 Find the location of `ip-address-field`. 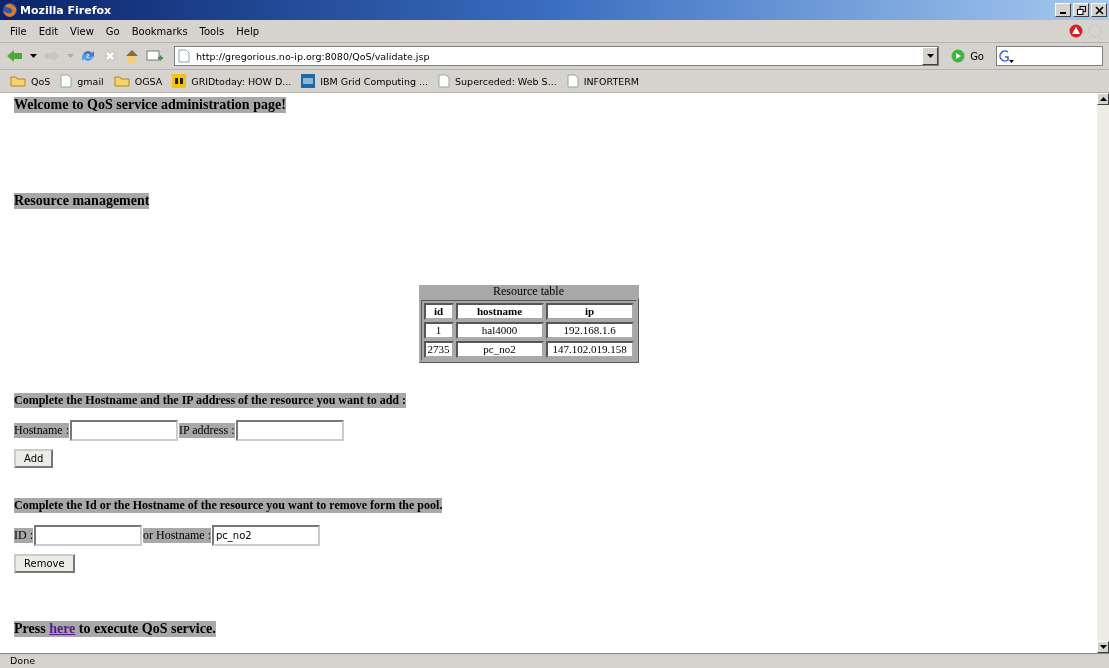

ip-address-field is located at coordinates (289, 430).